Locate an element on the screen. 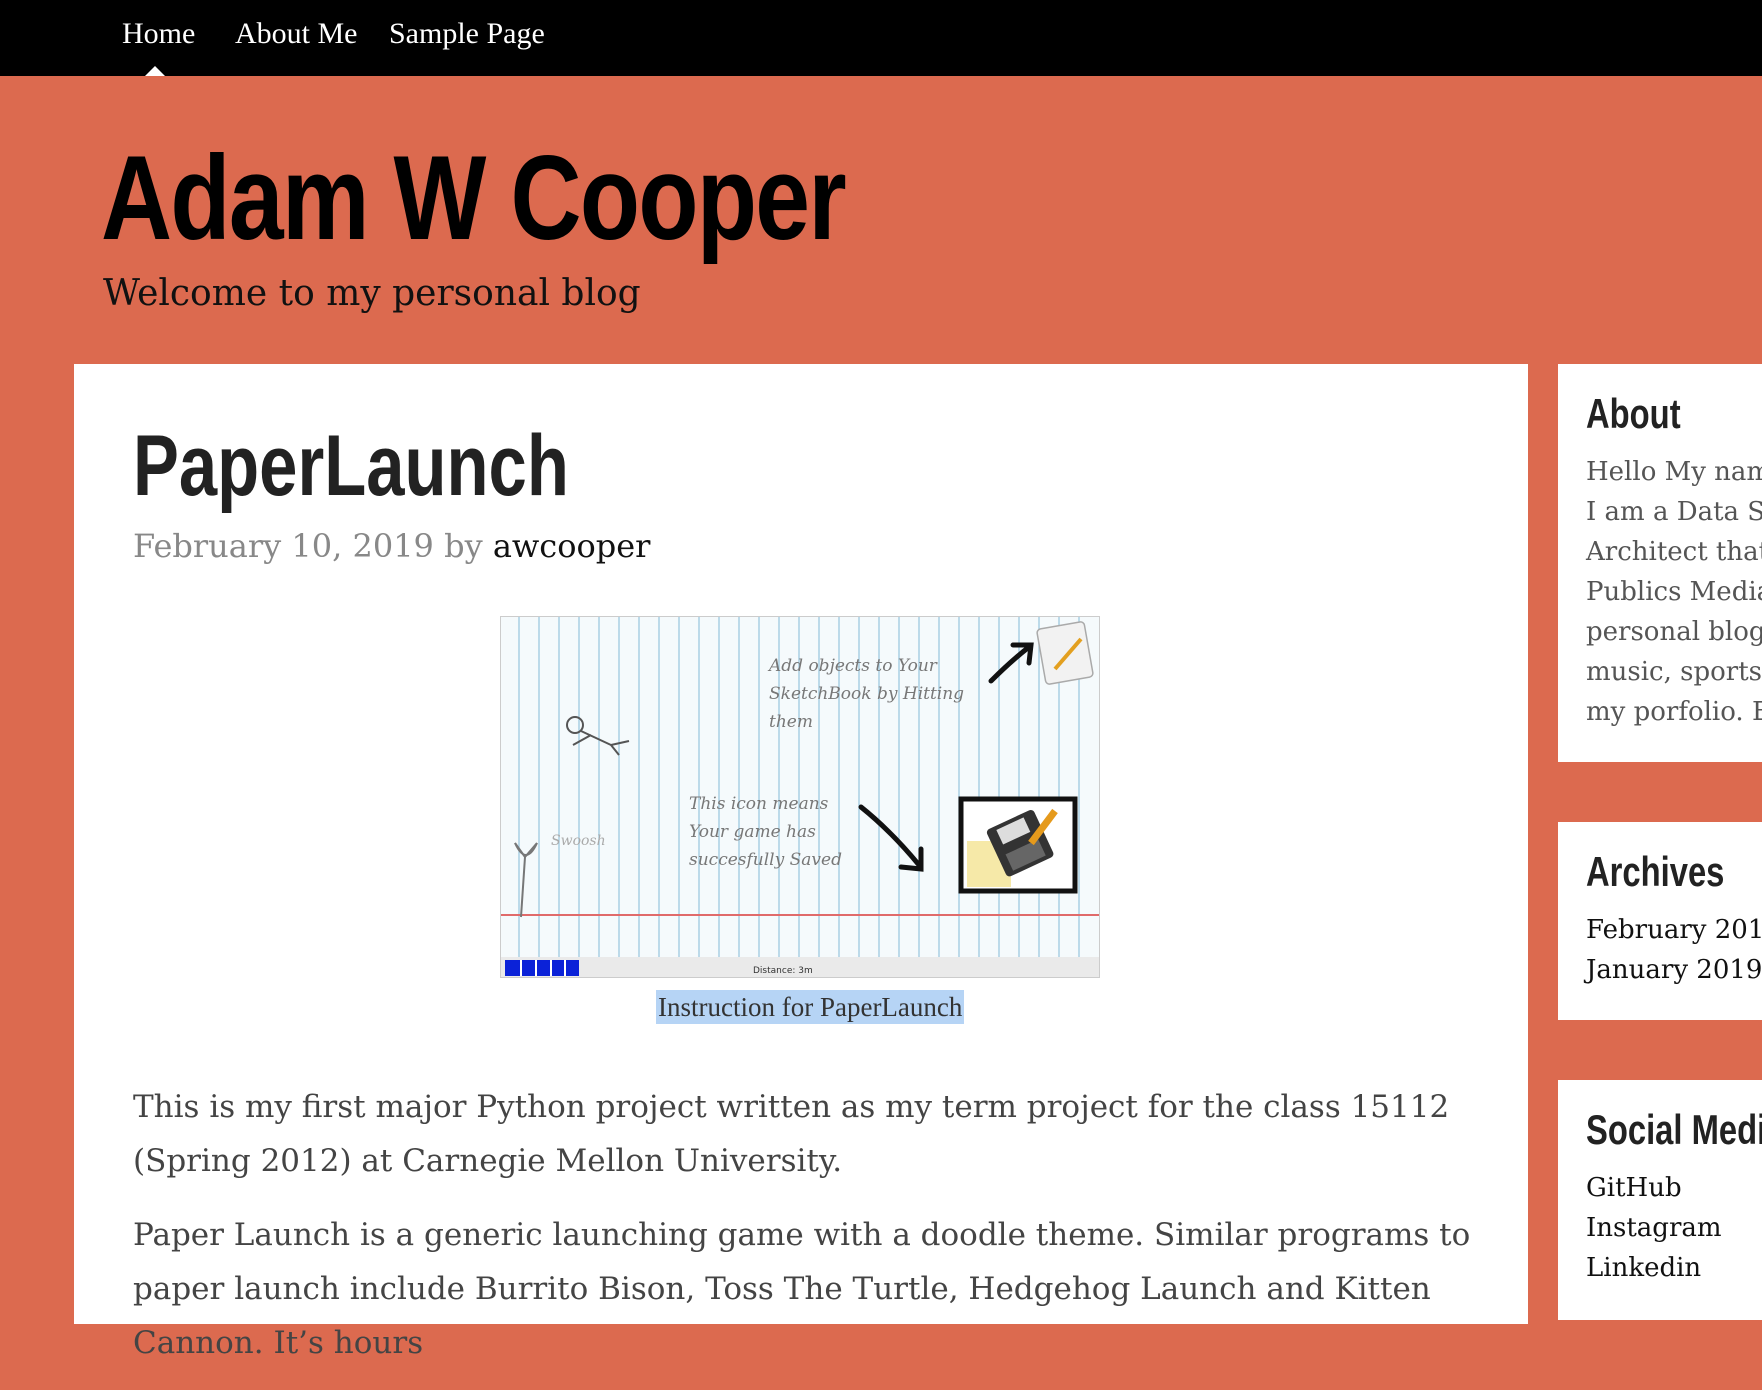  social-link-github: GitHub is located at coordinates (1674, 1188).